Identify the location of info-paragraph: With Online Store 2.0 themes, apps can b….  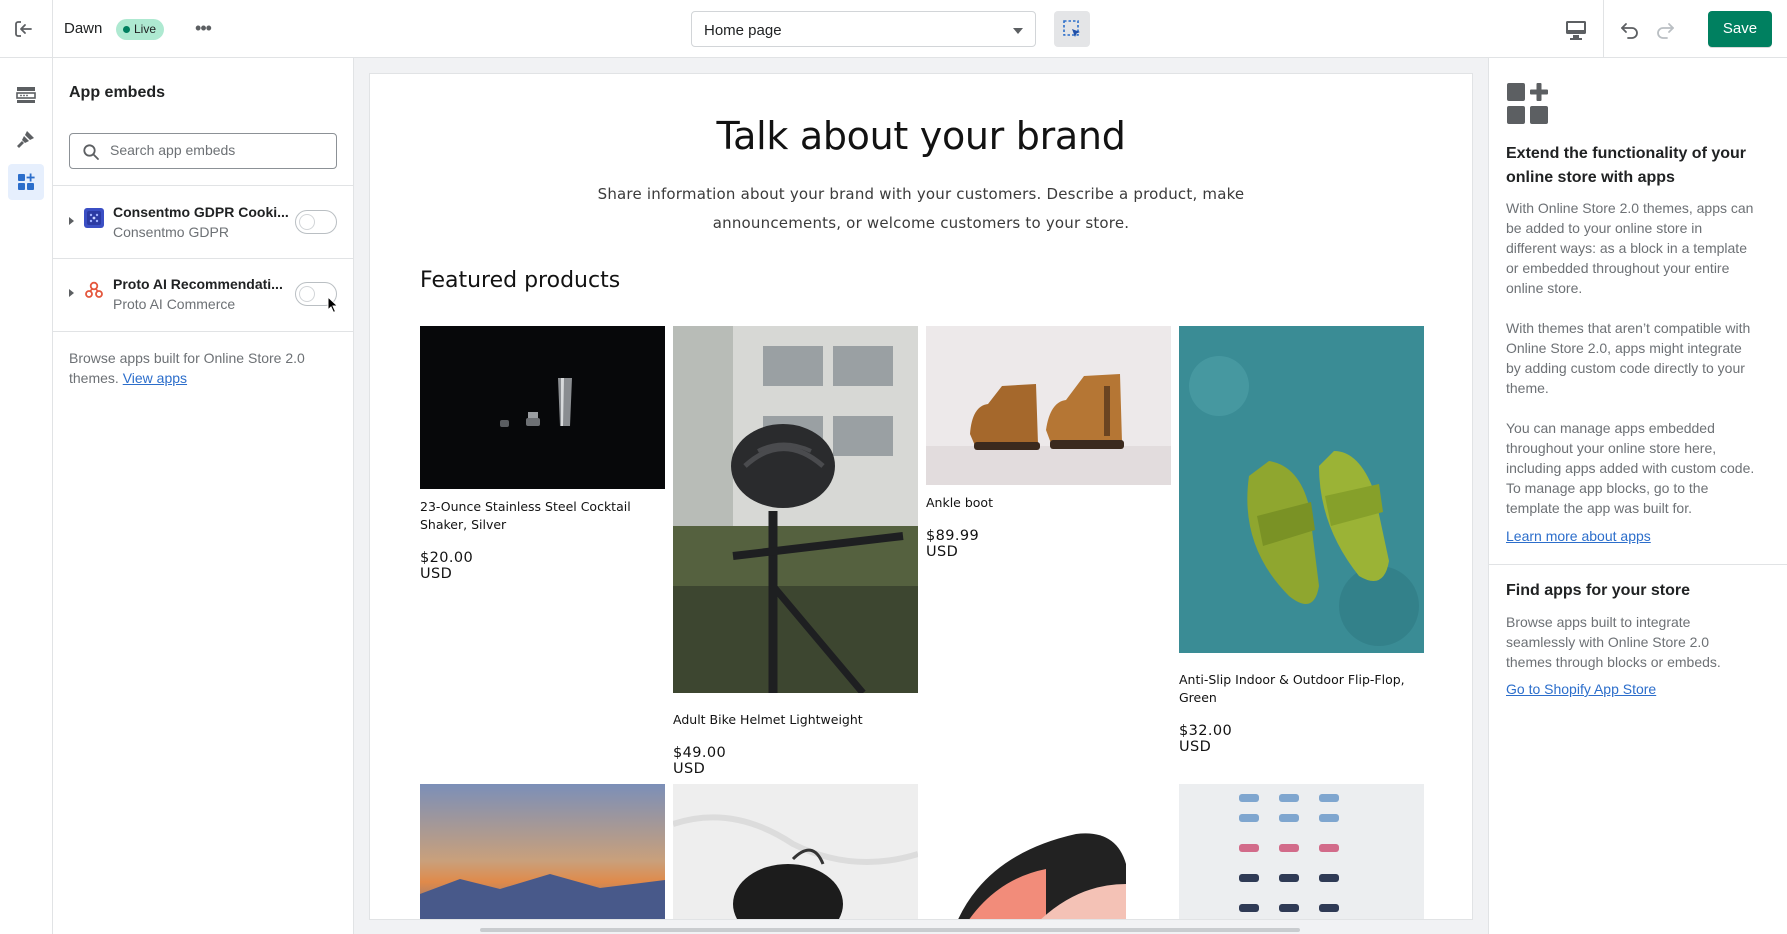
(1630, 248).